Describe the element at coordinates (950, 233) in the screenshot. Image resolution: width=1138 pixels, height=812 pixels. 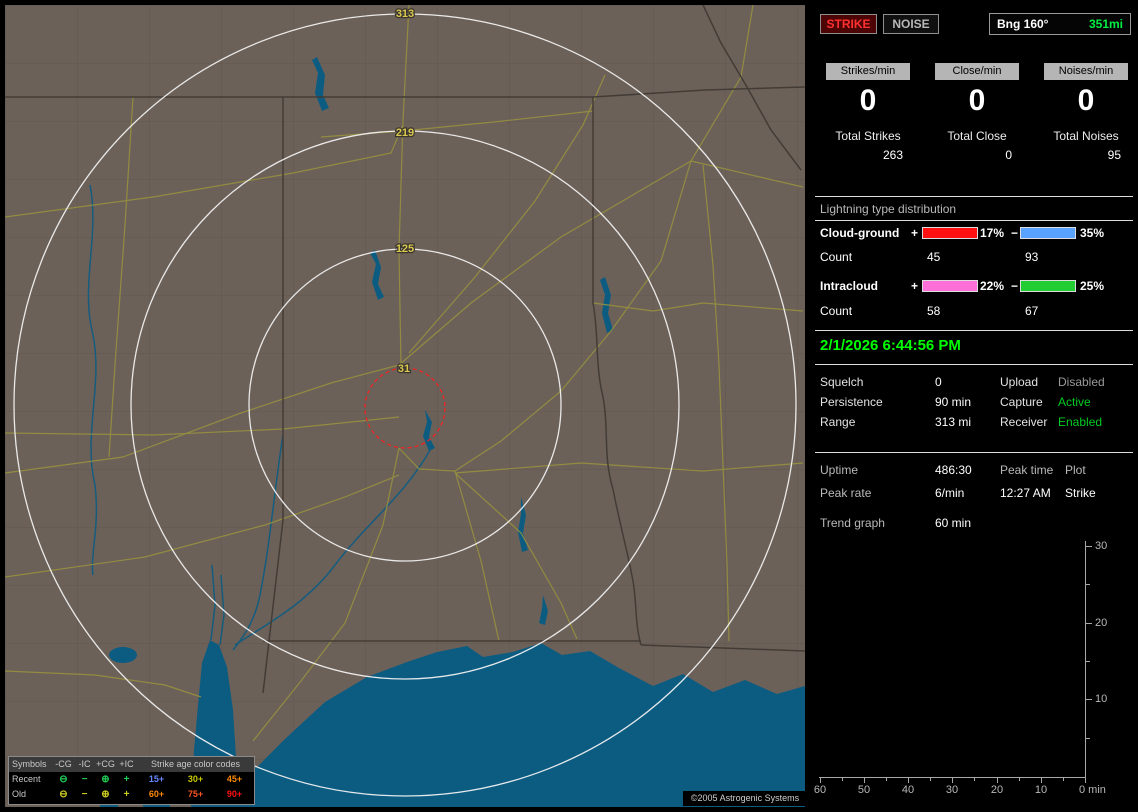
I see `cg-positive-bar` at that location.